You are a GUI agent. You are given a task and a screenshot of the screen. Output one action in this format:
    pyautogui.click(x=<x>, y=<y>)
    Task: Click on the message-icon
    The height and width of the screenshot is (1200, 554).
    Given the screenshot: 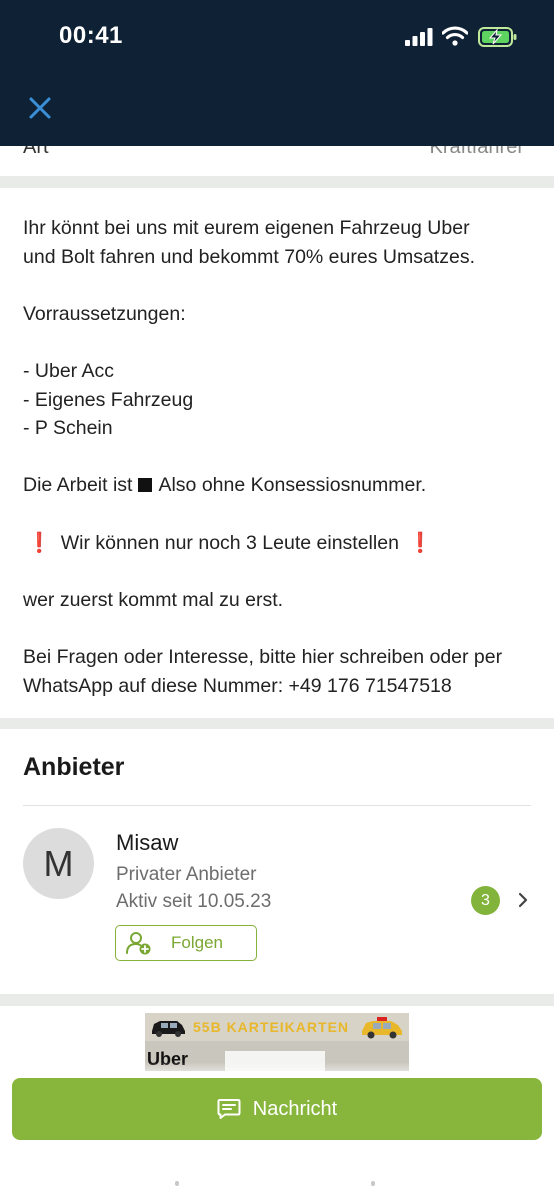 What is the action you would take?
    pyautogui.click(x=229, y=1109)
    